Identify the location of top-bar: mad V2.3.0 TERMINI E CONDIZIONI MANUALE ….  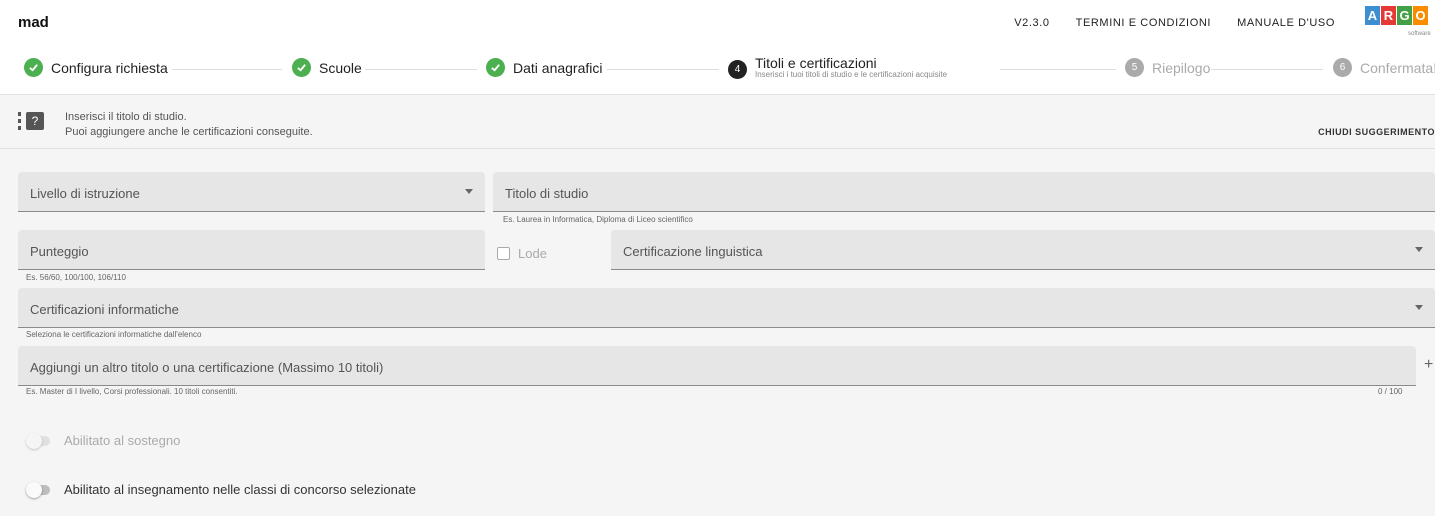
(717, 23).